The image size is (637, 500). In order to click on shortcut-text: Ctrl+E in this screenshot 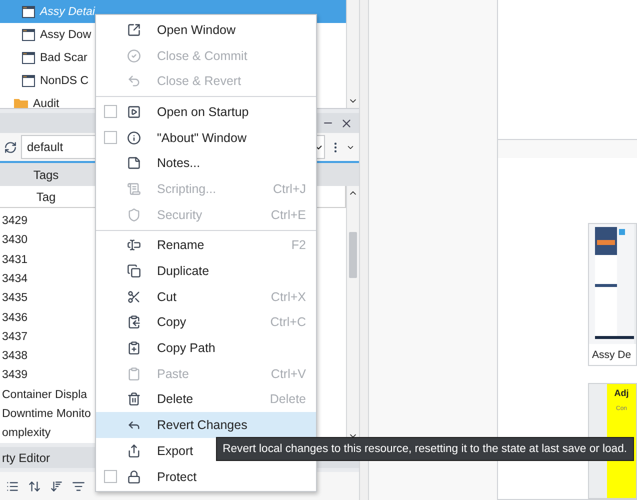, I will do `click(288, 215)`.